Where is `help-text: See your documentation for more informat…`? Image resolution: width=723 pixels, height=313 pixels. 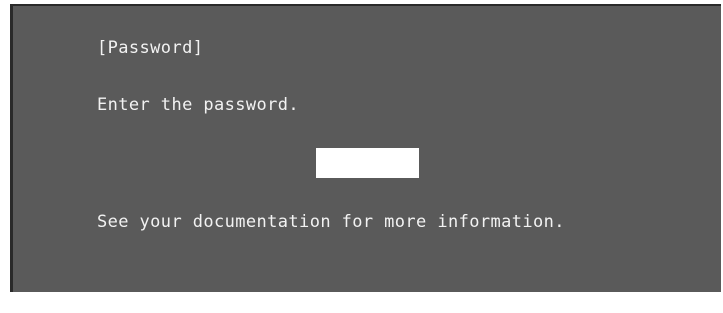
help-text: See your documentation for more informat… is located at coordinates (331, 222).